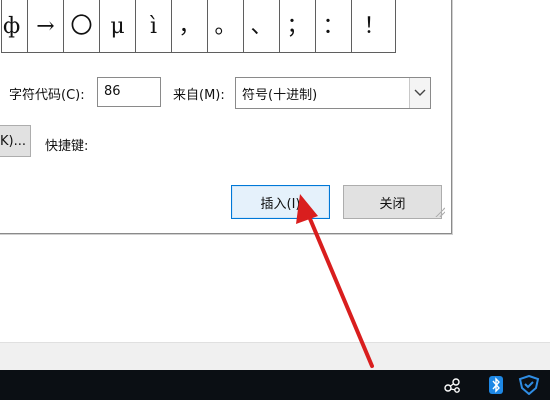 The height and width of the screenshot is (400, 550). I want to click on symbol-cell: →, so click(46, 26).